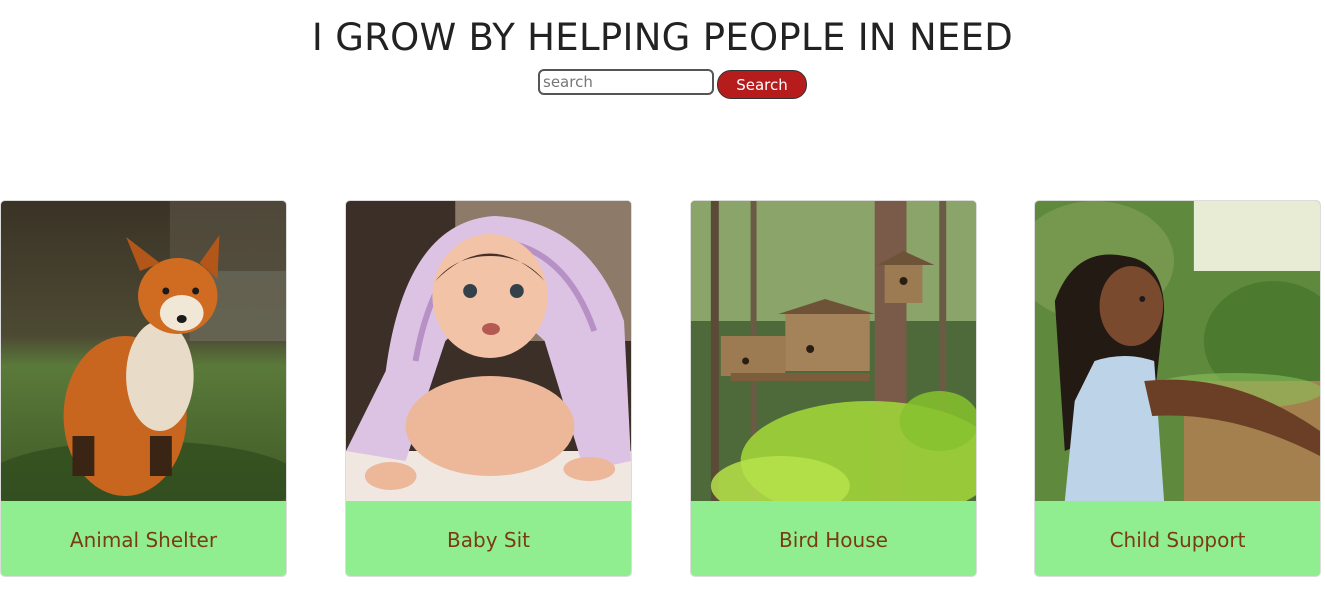 This screenshot has height=592, width=1325. What do you see at coordinates (626, 82) in the screenshot?
I see `search-input` at bounding box center [626, 82].